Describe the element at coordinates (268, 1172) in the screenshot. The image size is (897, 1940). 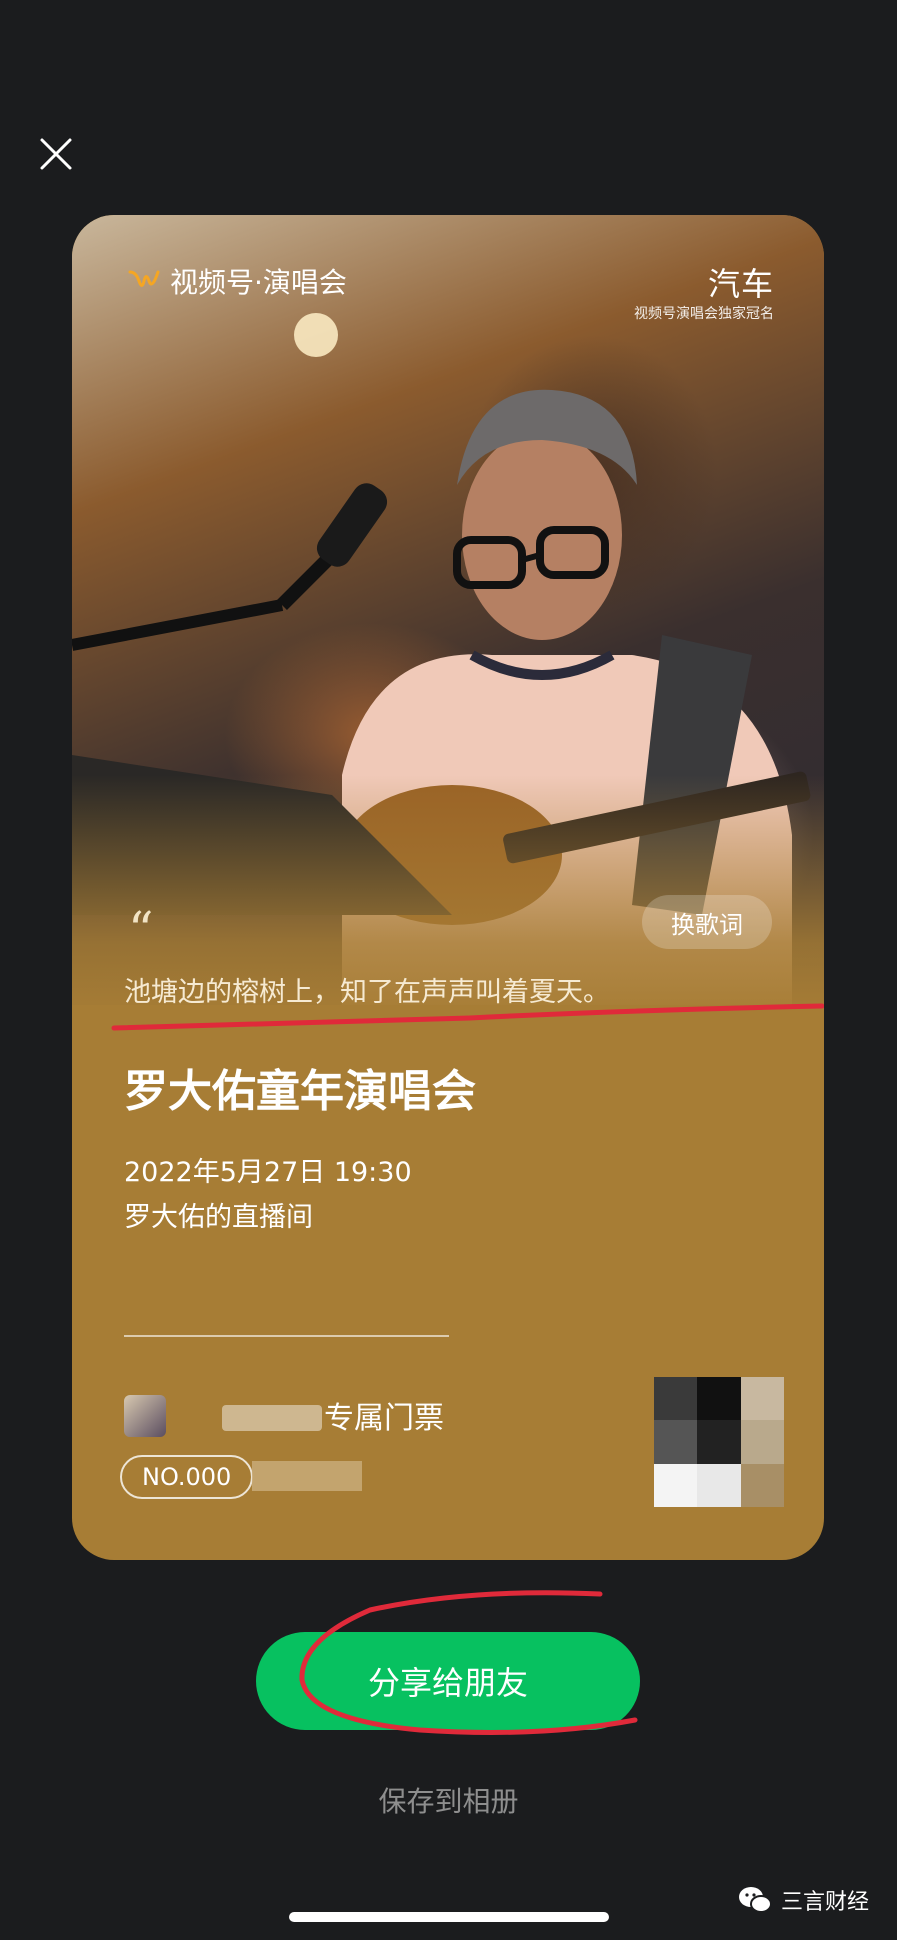
I see `concert-datetime: 2022年5月27日 19:30` at that location.